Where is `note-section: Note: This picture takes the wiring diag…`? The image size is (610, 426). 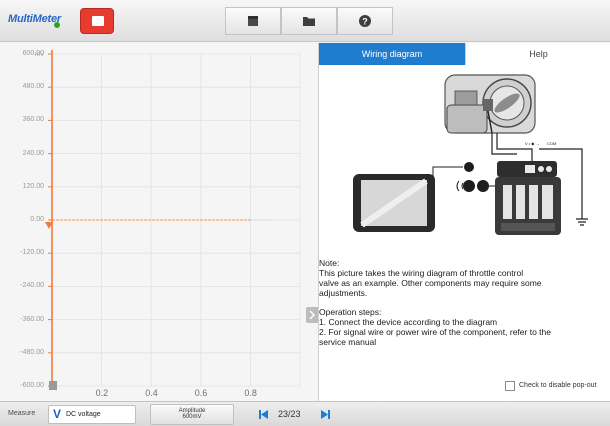
note-section: Note: This picture takes the wiring diag… is located at coordinates (463, 302).